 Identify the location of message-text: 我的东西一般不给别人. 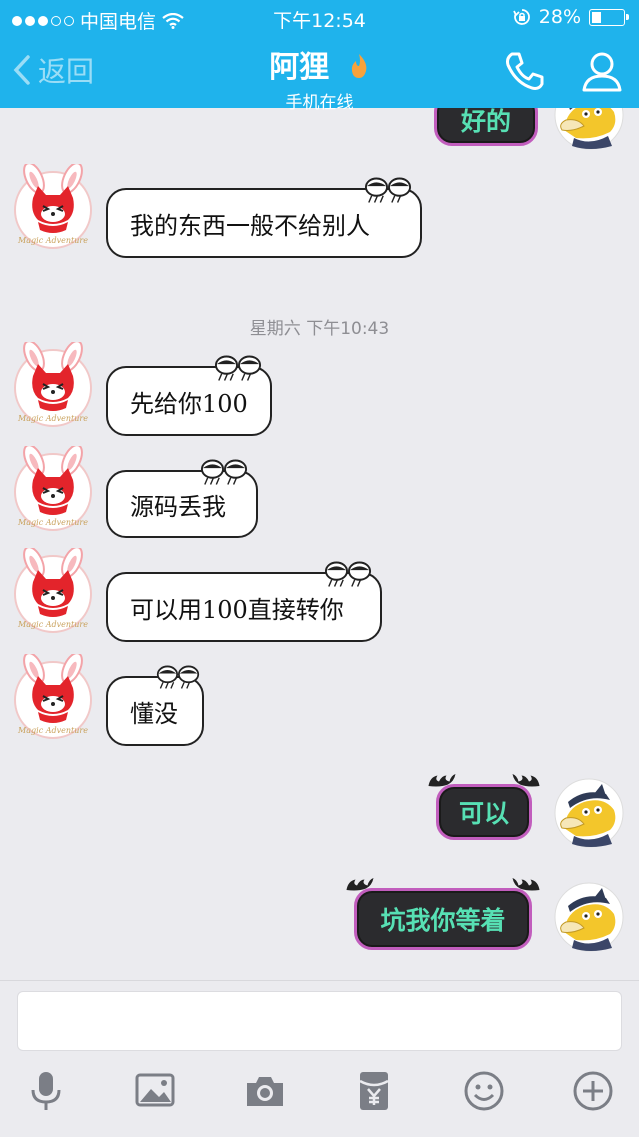
(250, 225).